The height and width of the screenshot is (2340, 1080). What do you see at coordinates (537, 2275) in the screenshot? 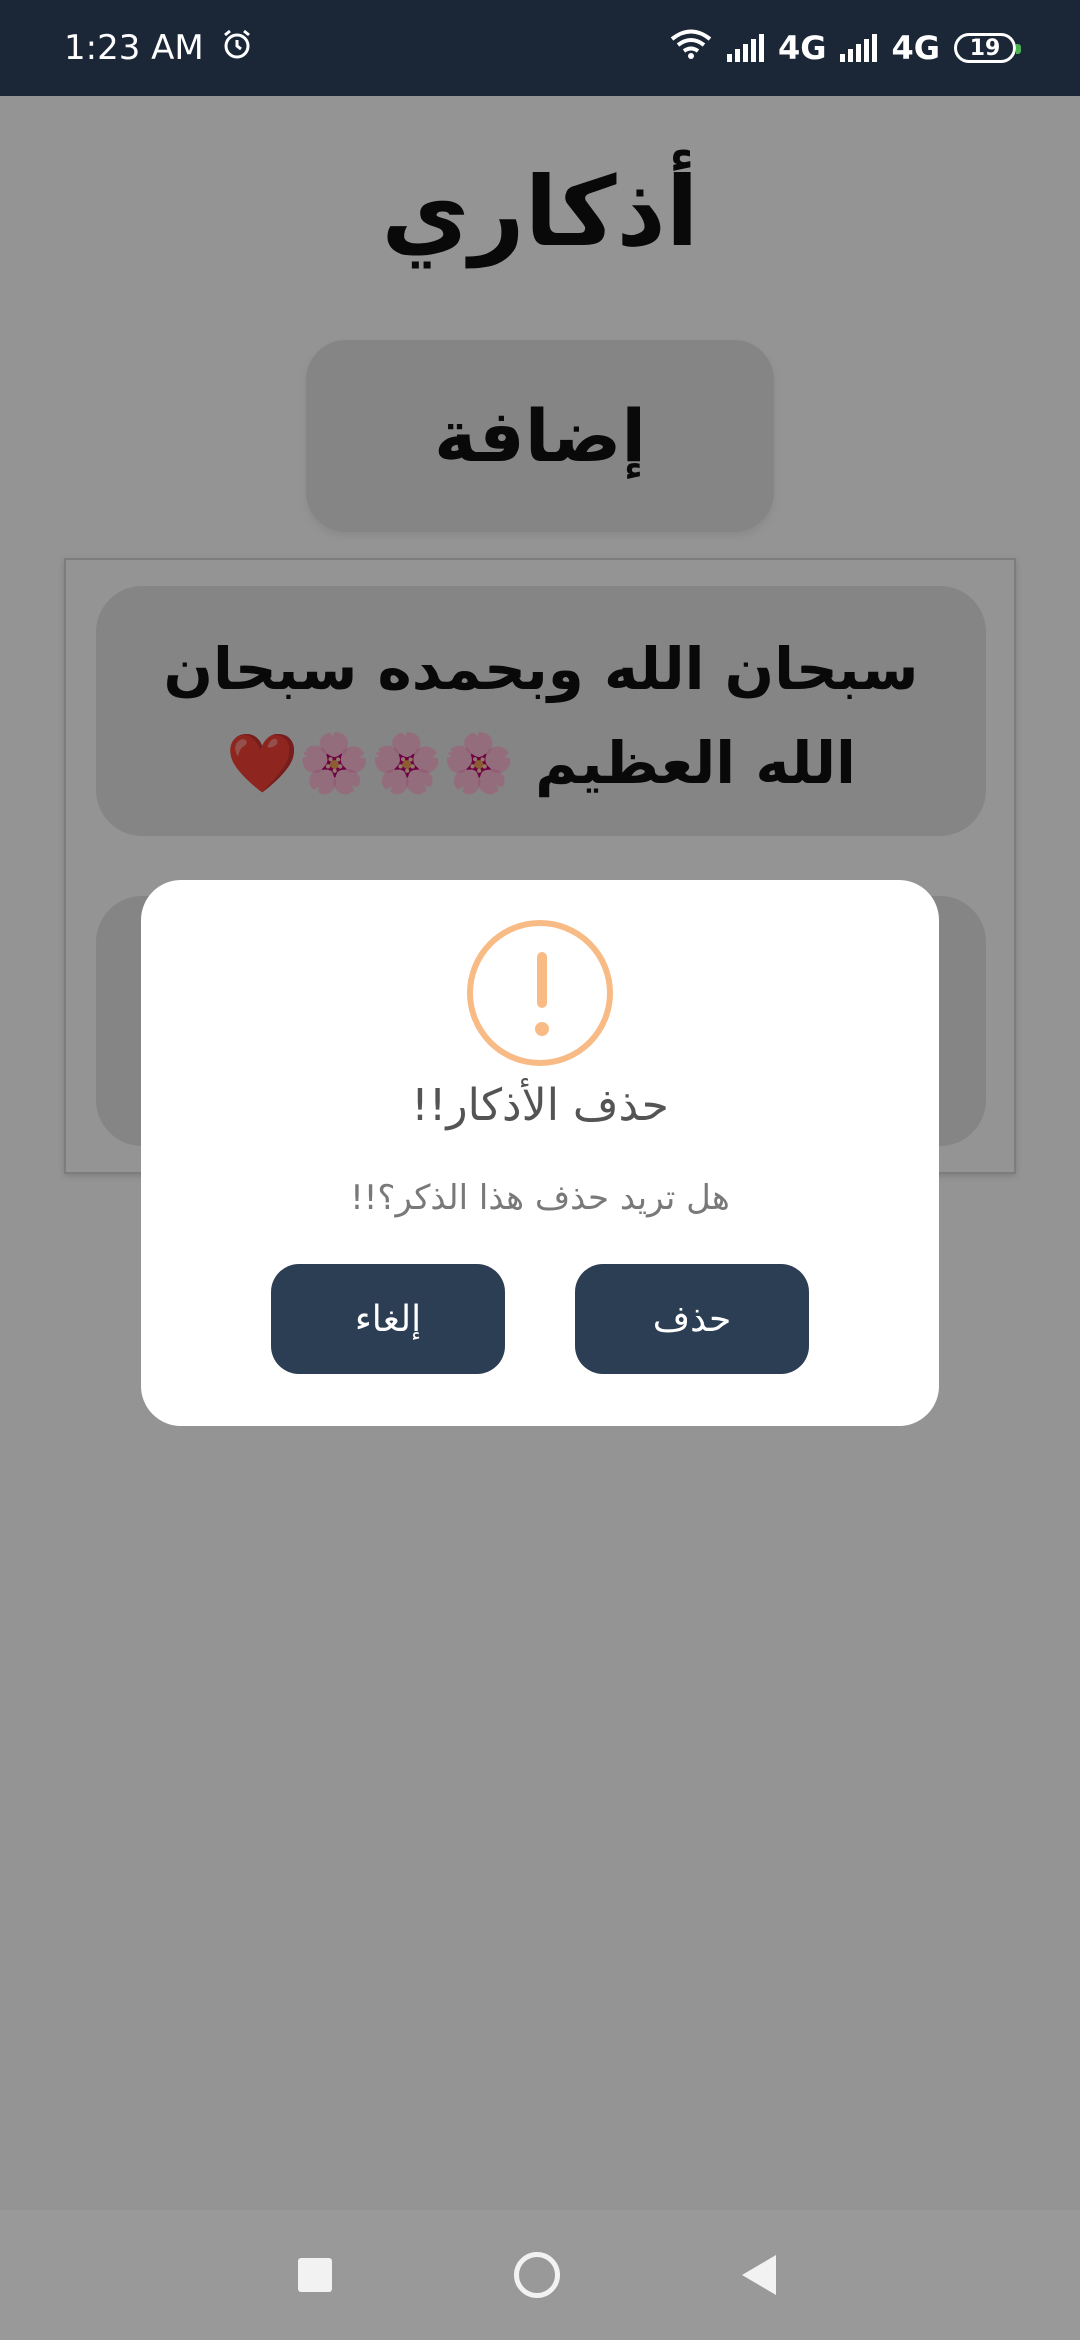
I see `home-circle-icon` at bounding box center [537, 2275].